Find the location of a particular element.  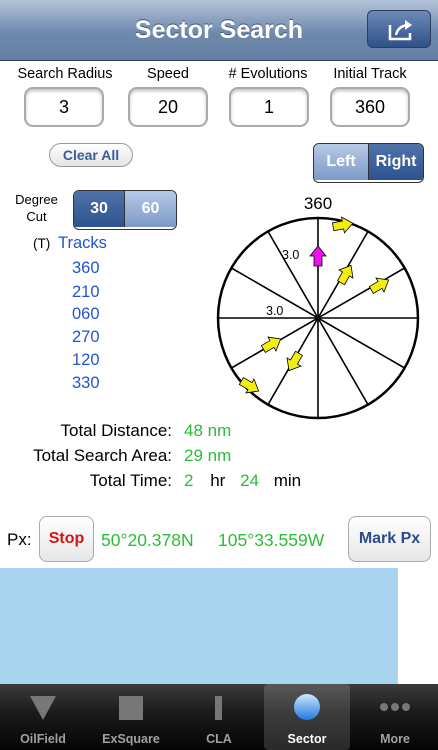

total-time-value: 2 hr 24 min is located at coordinates (242, 481).